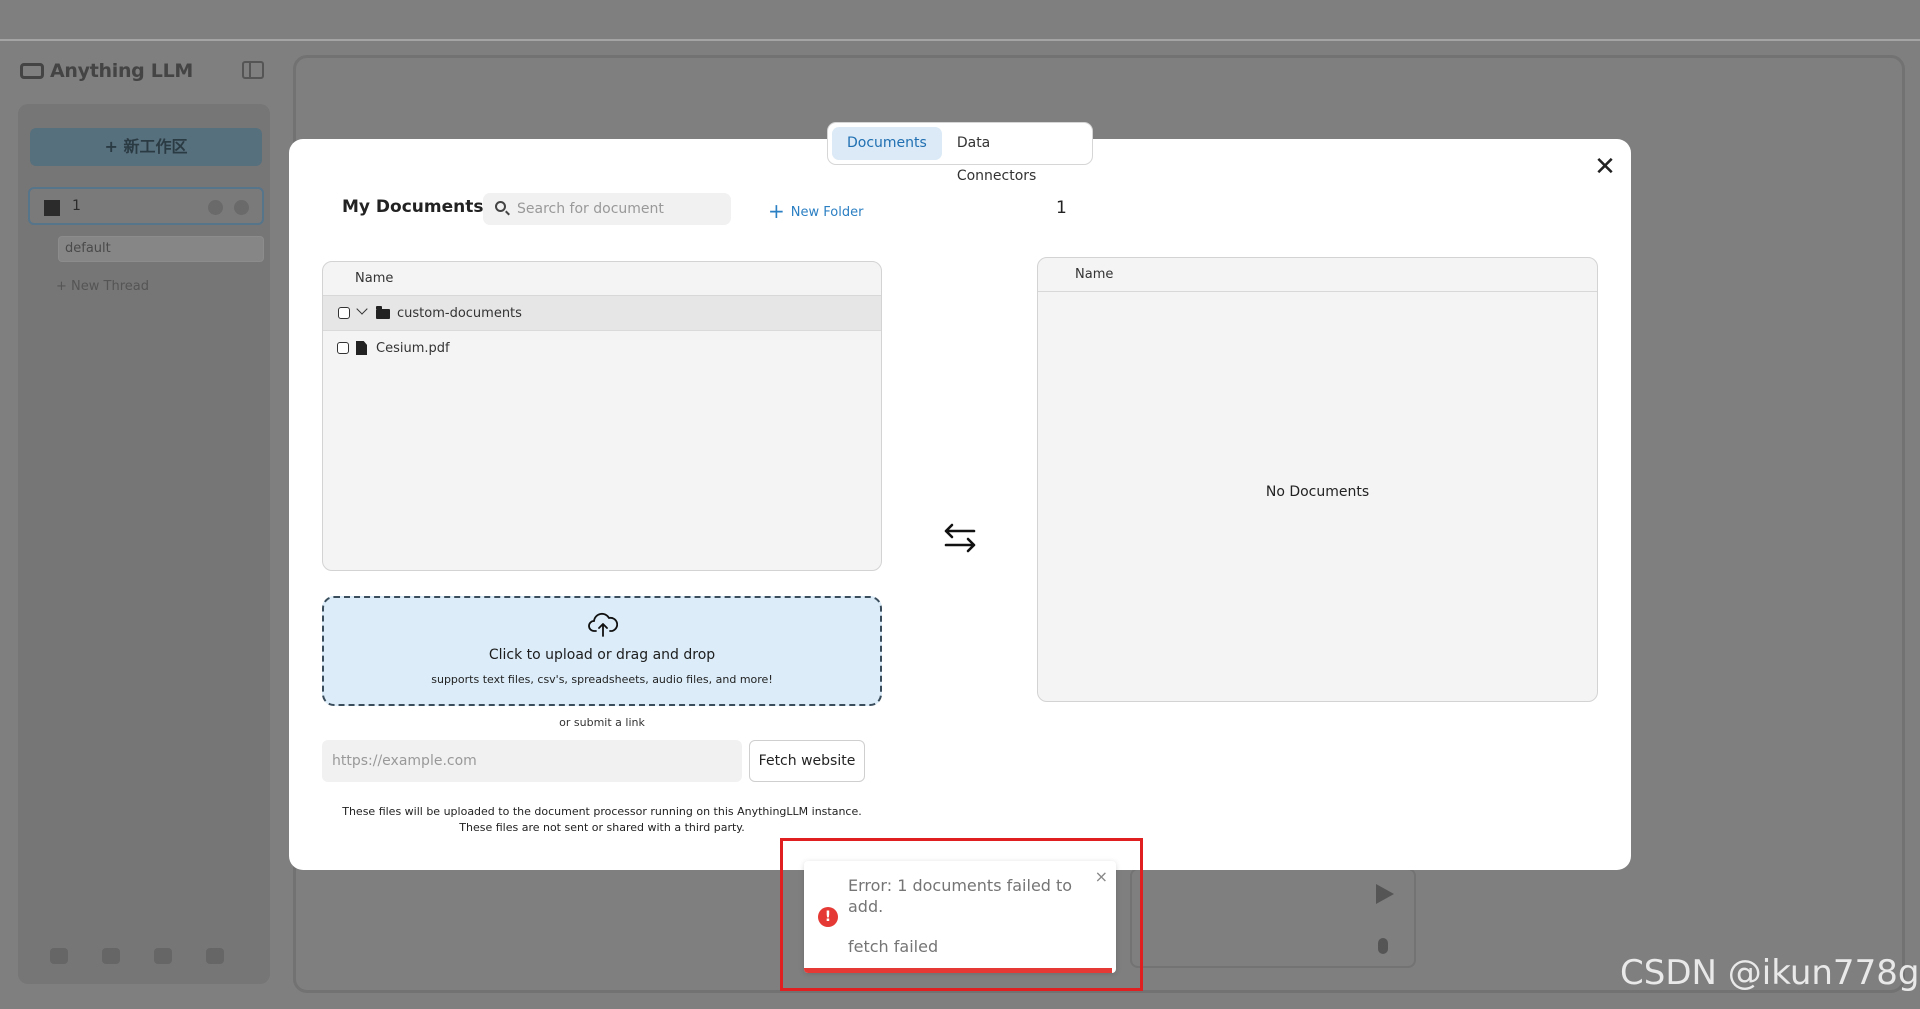  Describe the element at coordinates (827, 212) in the screenshot. I see `new-folder-label: New Folder` at that location.